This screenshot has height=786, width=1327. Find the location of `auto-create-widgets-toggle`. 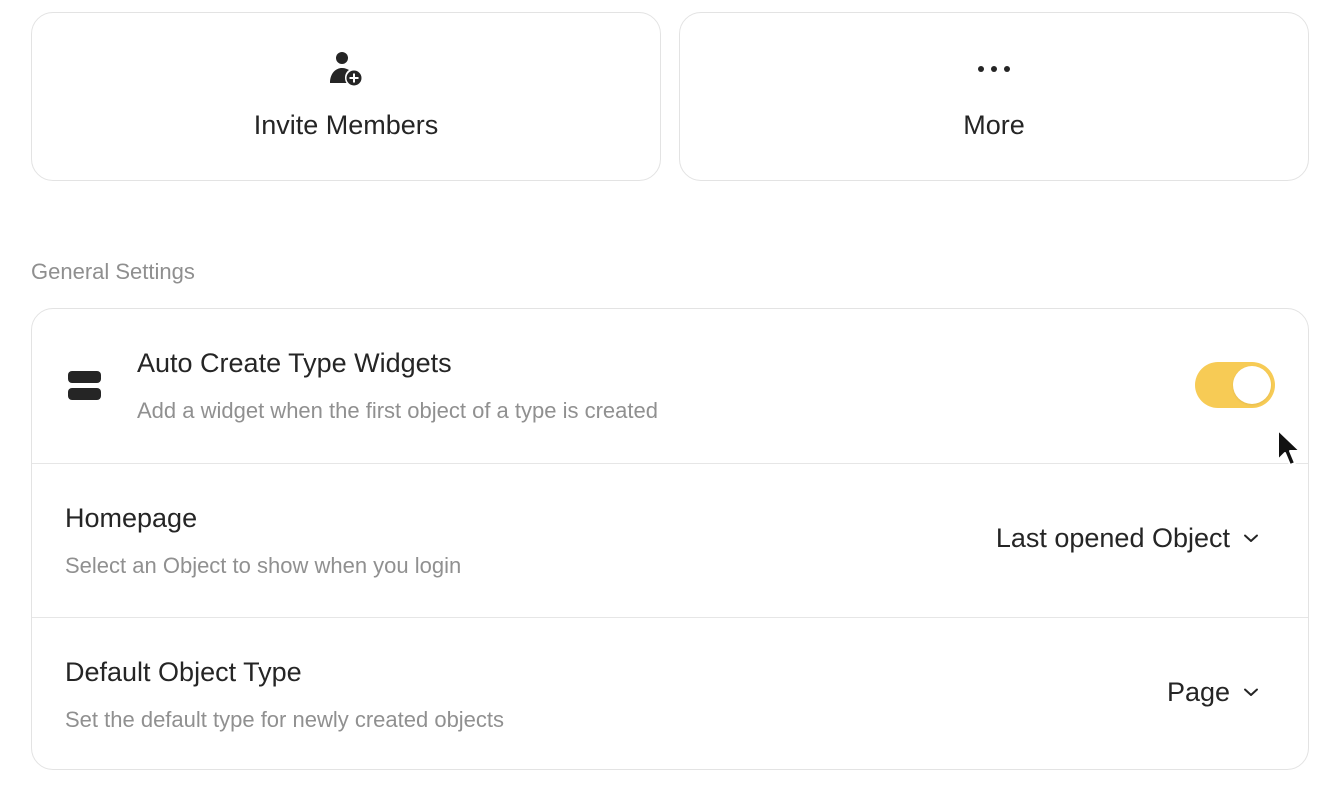

auto-create-widgets-toggle is located at coordinates (1235, 385).